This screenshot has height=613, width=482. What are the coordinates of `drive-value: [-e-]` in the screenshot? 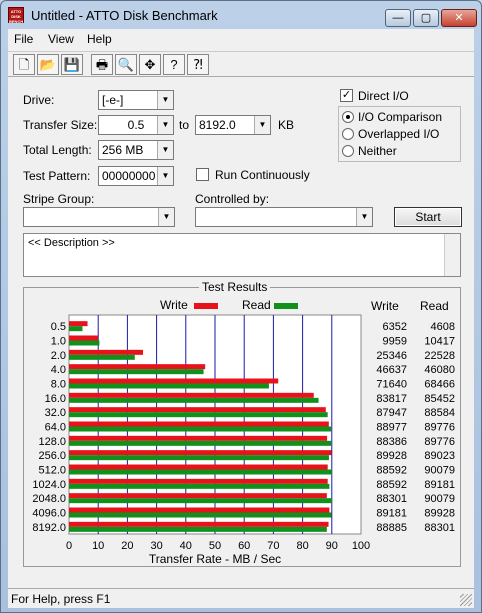 It's located at (113, 100).